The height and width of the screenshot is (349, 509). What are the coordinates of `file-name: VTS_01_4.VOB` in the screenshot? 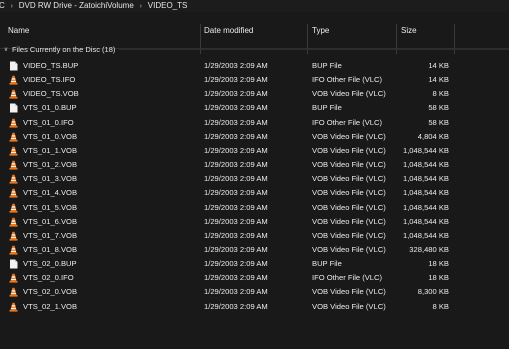 It's located at (50, 193).